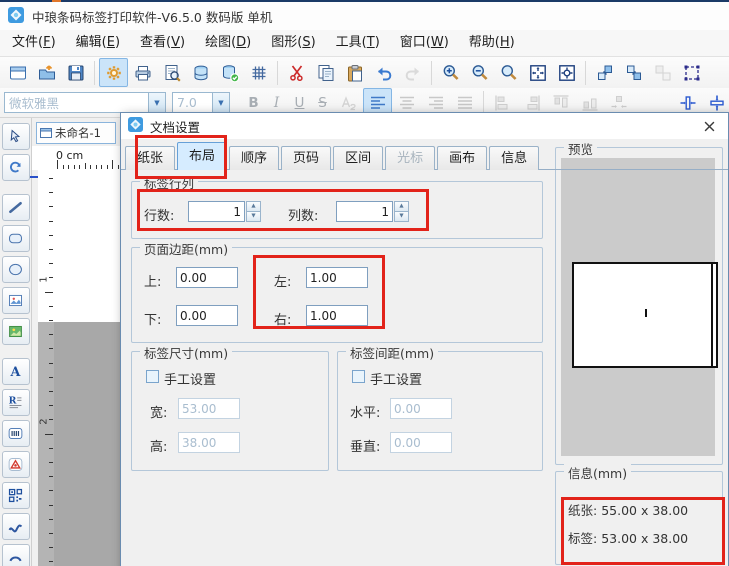 The width and height of the screenshot is (729, 566). What do you see at coordinates (401, 216) in the screenshot?
I see `cols-spin-down: ▼` at bounding box center [401, 216].